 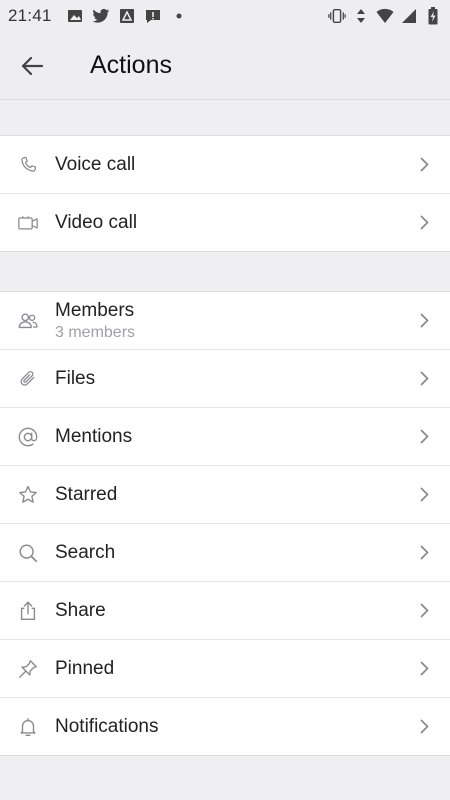 I want to click on twitter-icon, so click(x=101, y=16).